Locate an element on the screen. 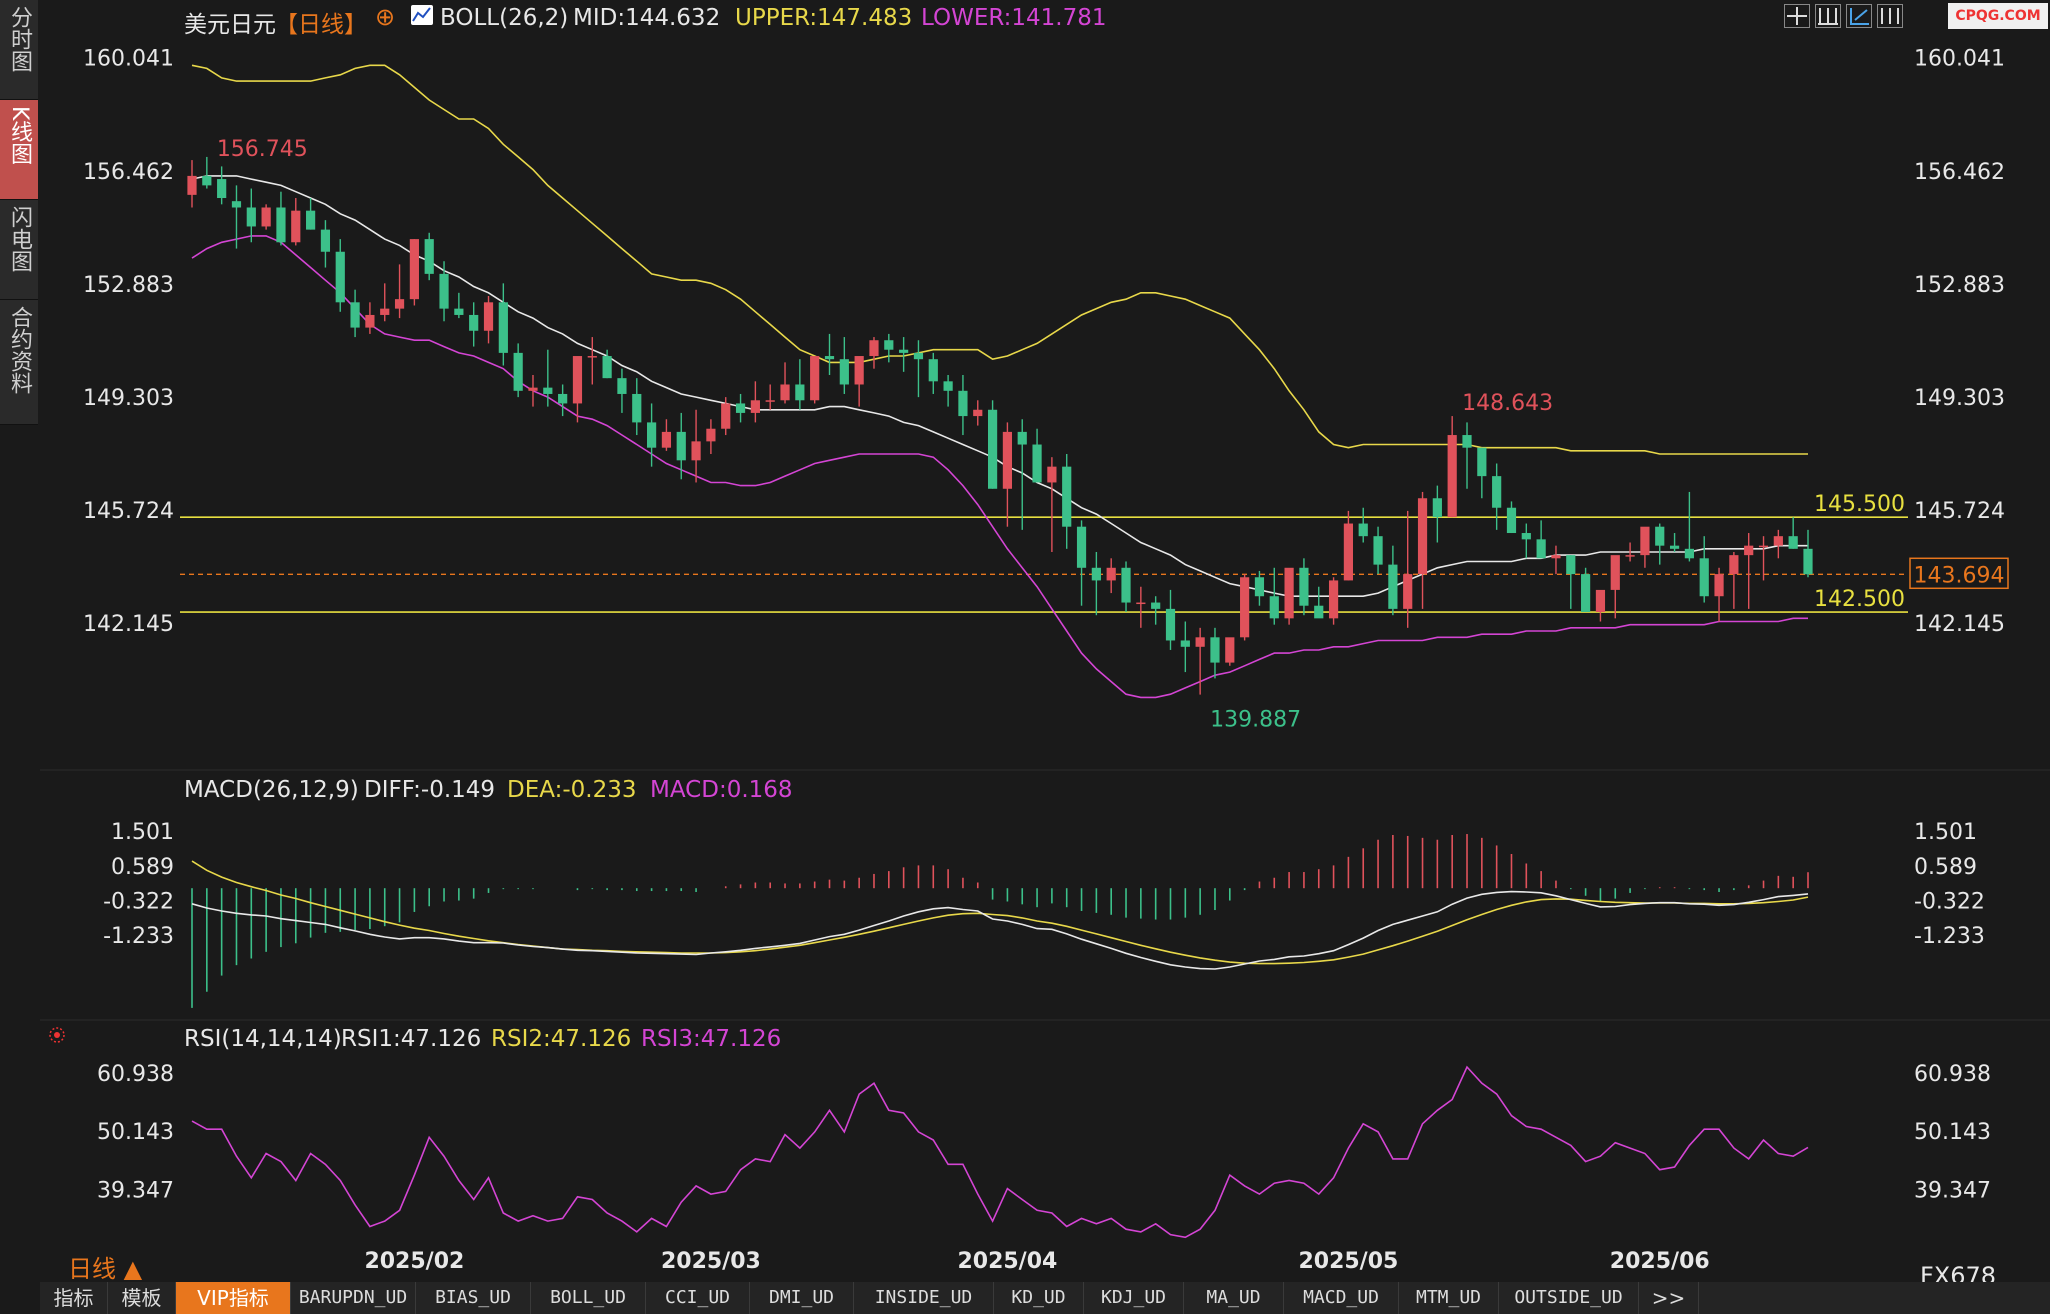 The height and width of the screenshot is (1314, 2050). tab-intraday: 分时图 is located at coordinates (19, 50).